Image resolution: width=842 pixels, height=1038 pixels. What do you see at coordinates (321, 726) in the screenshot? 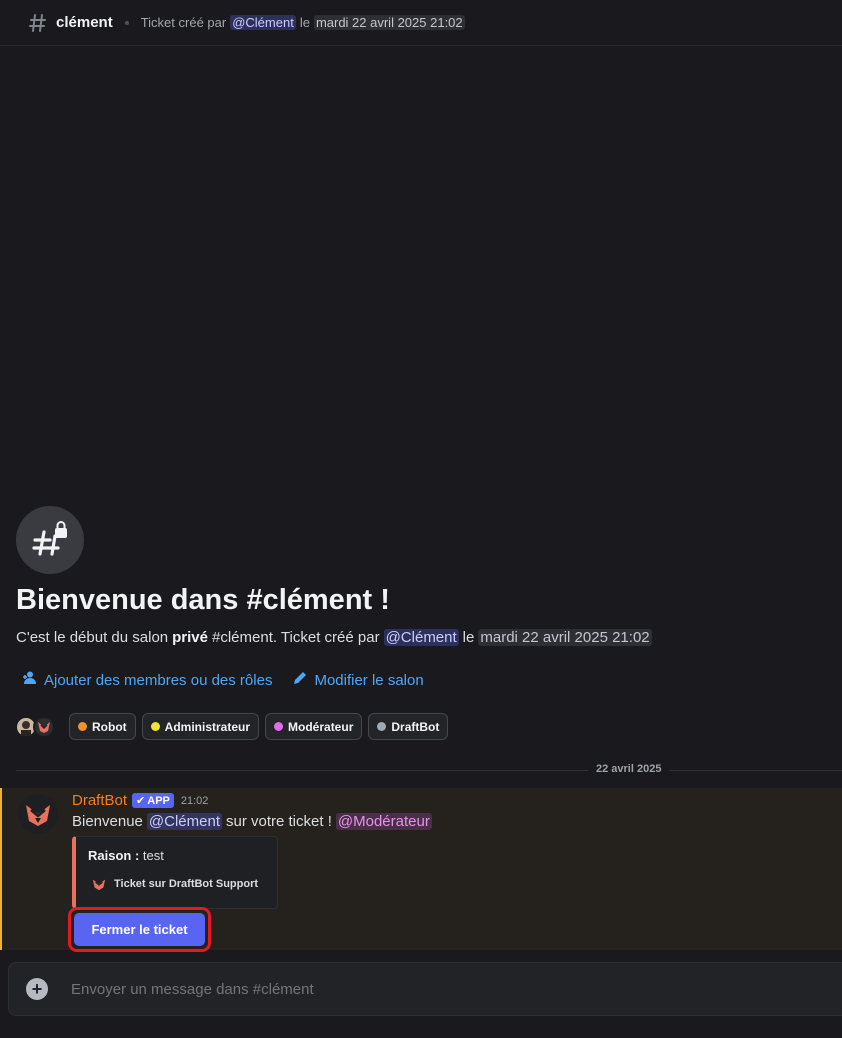
I see `role-name: Modérateur` at bounding box center [321, 726].